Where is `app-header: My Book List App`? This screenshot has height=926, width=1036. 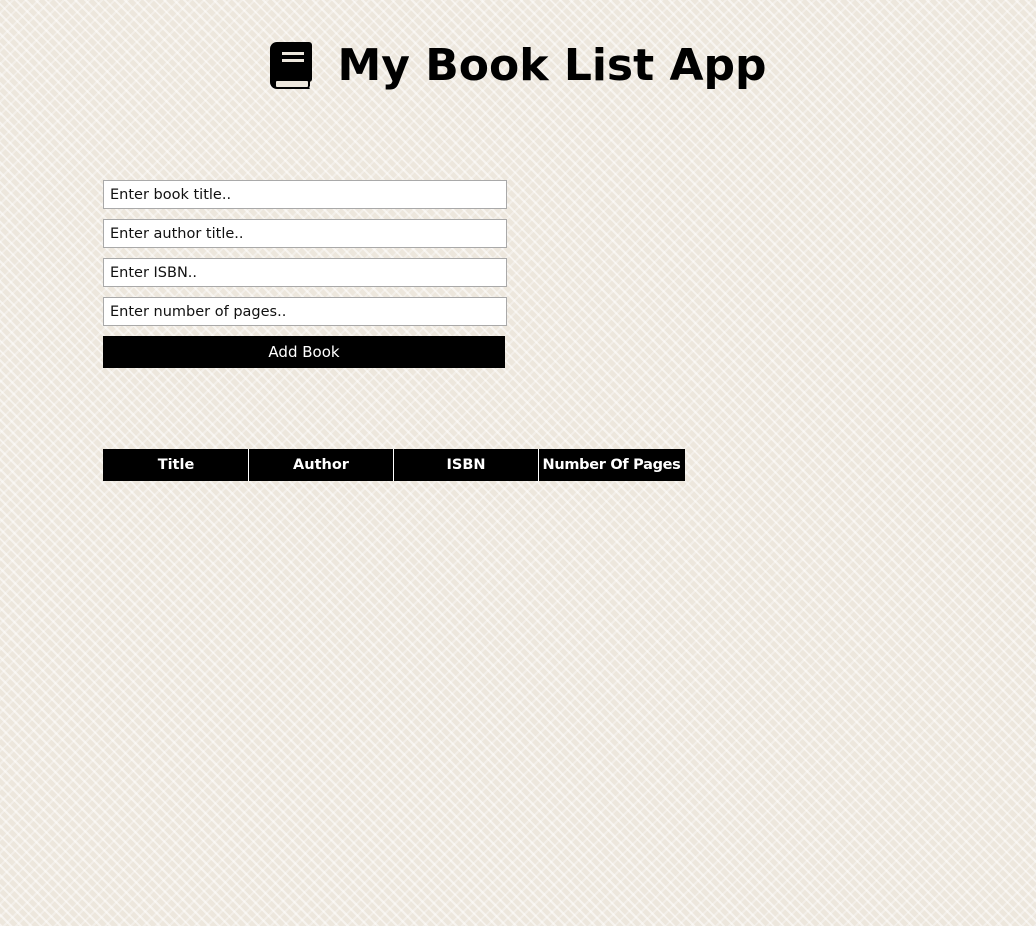
app-header: My Book List App is located at coordinates (518, 66).